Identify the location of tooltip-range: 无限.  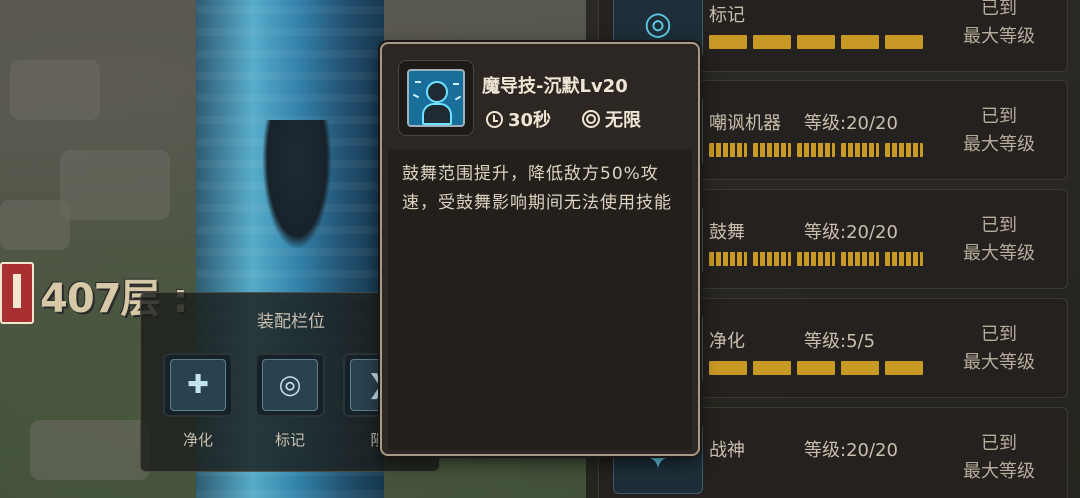
(611, 119).